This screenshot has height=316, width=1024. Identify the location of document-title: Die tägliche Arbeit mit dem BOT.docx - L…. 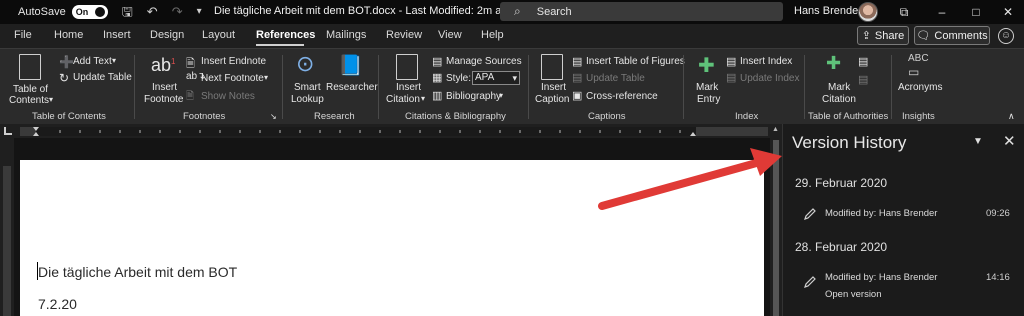
(364, 11).